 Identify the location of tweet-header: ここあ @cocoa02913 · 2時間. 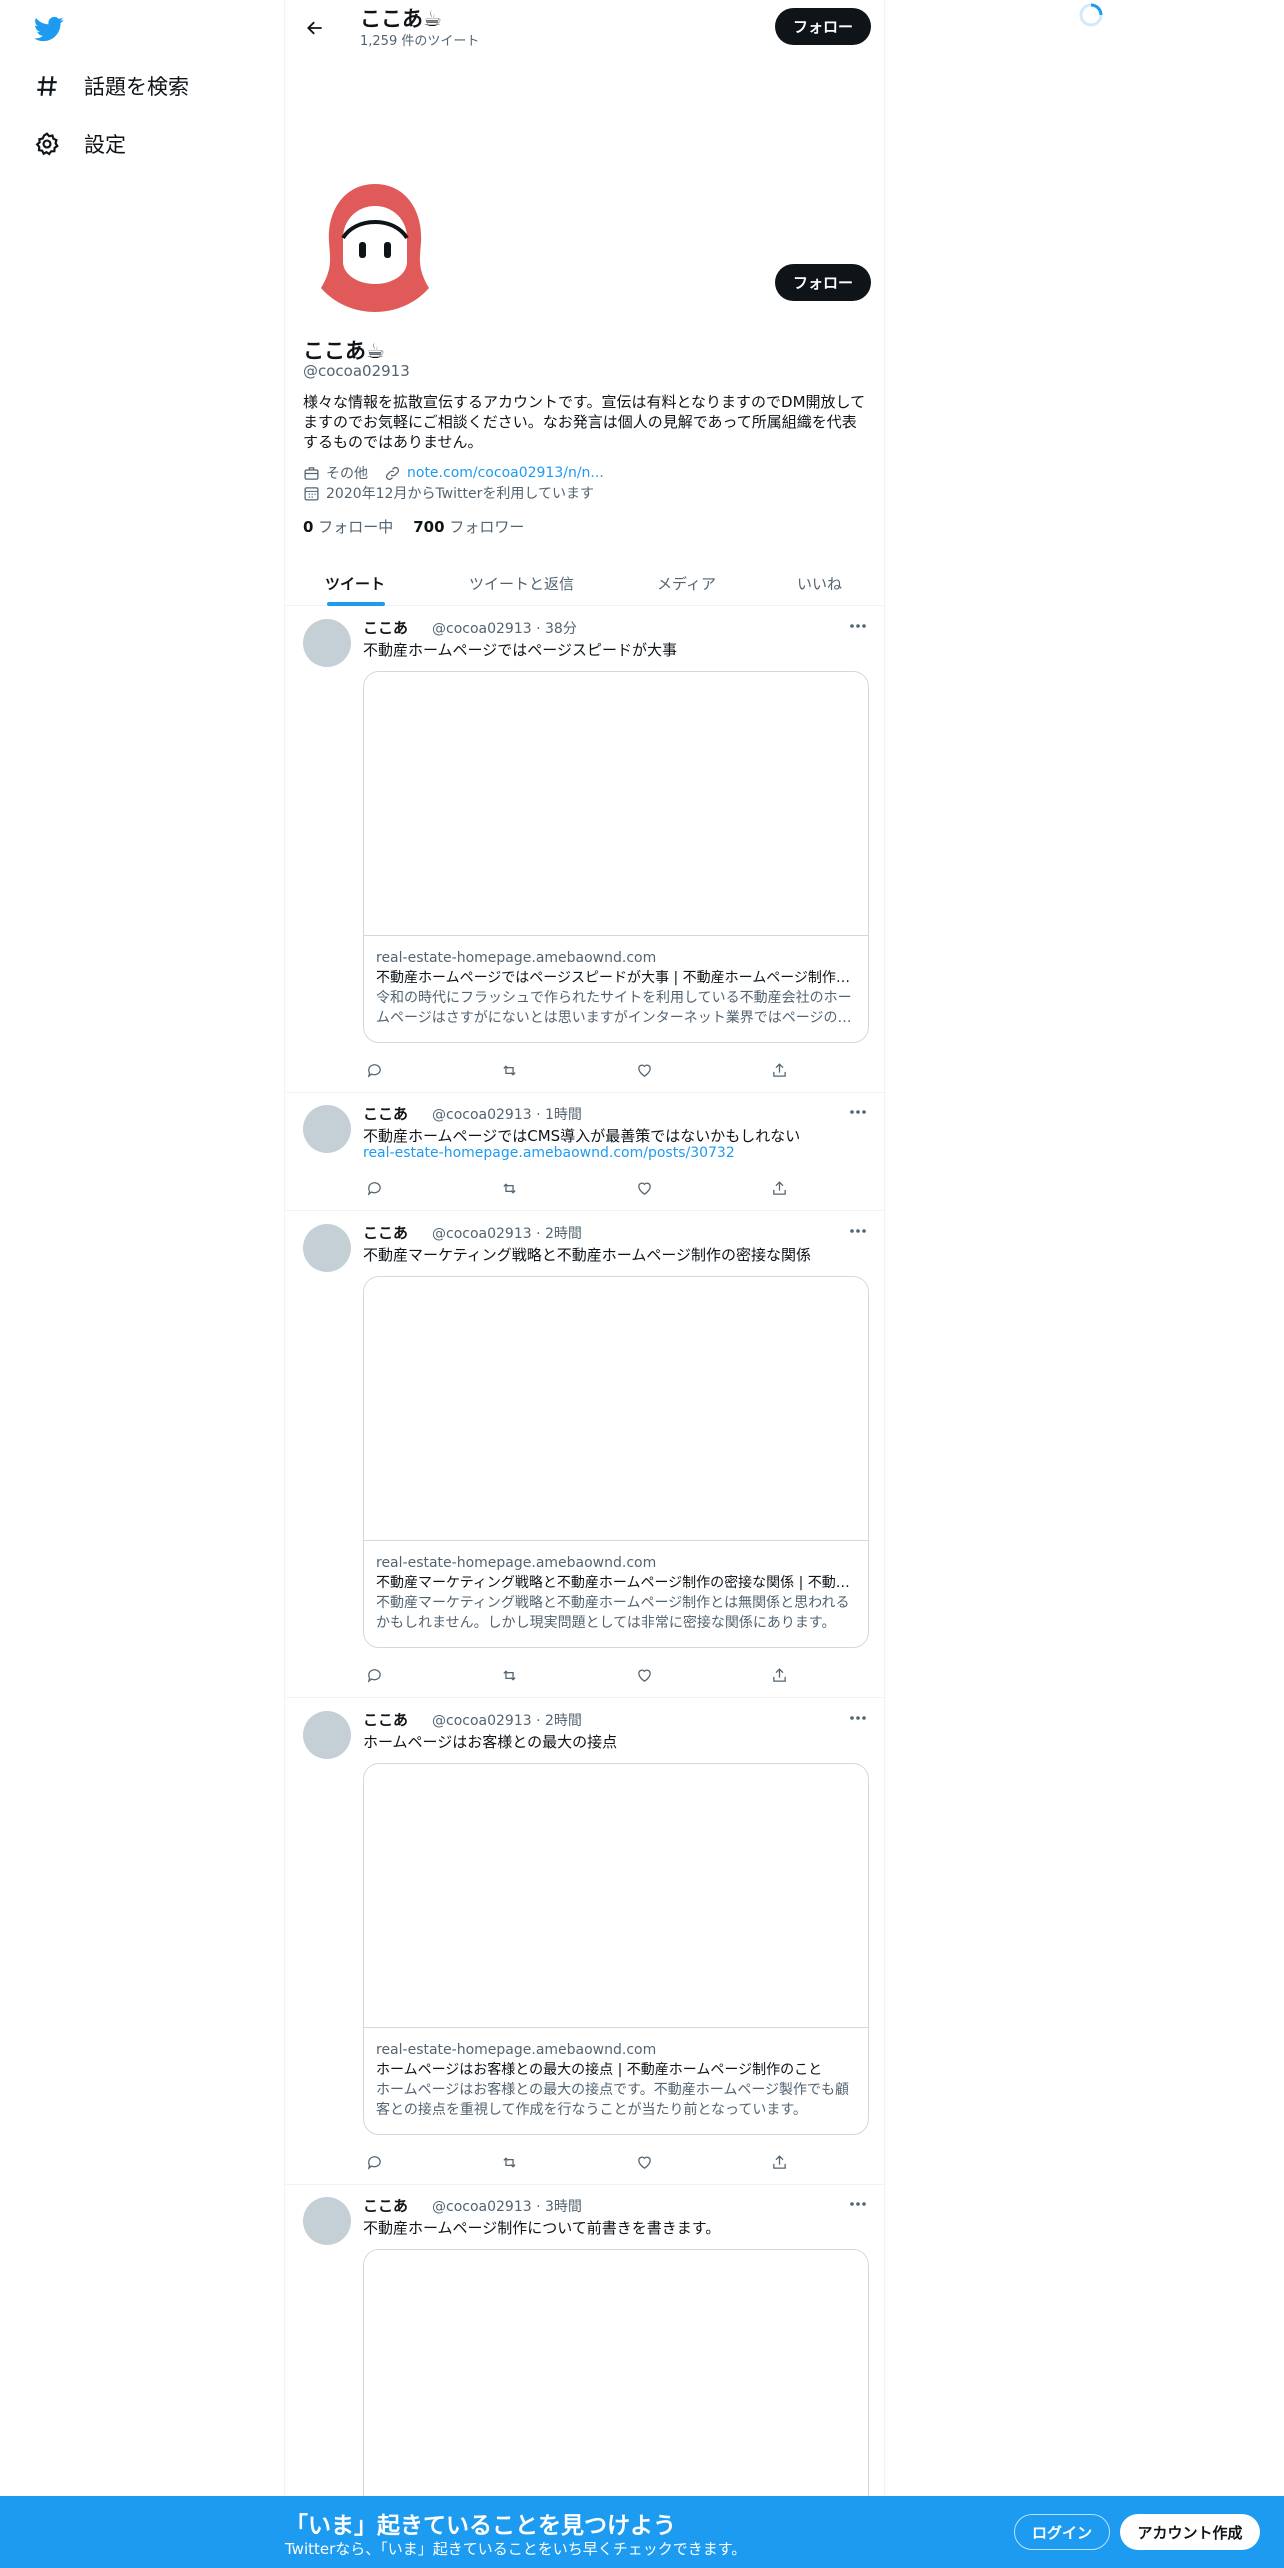
(472, 1232).